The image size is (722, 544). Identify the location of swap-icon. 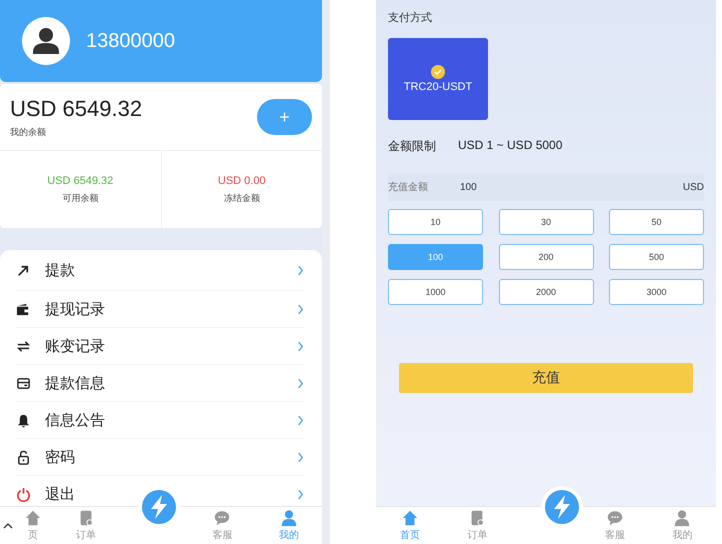
(23, 346).